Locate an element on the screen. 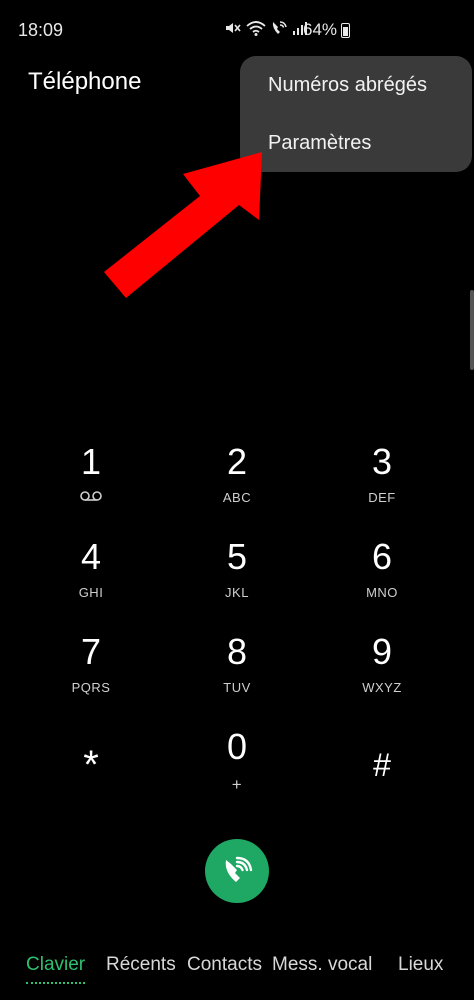  key-digit: 8 is located at coordinates (237, 651).